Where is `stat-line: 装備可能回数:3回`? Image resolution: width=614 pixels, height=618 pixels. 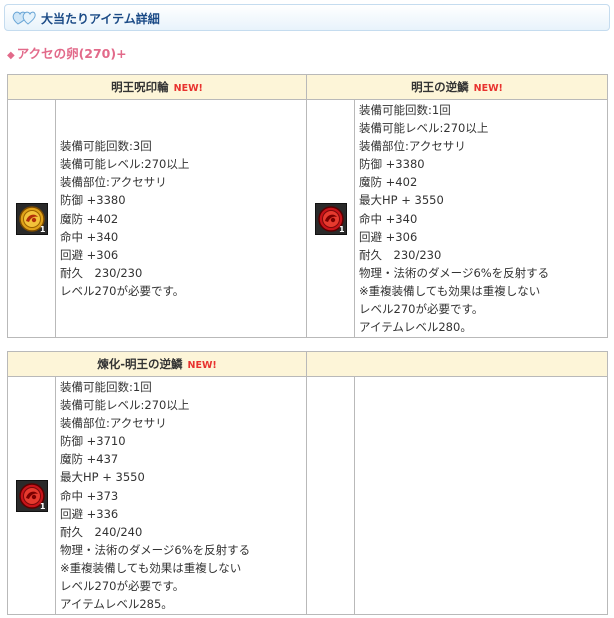 stat-line: 装備可能回数:3回 is located at coordinates (106, 146).